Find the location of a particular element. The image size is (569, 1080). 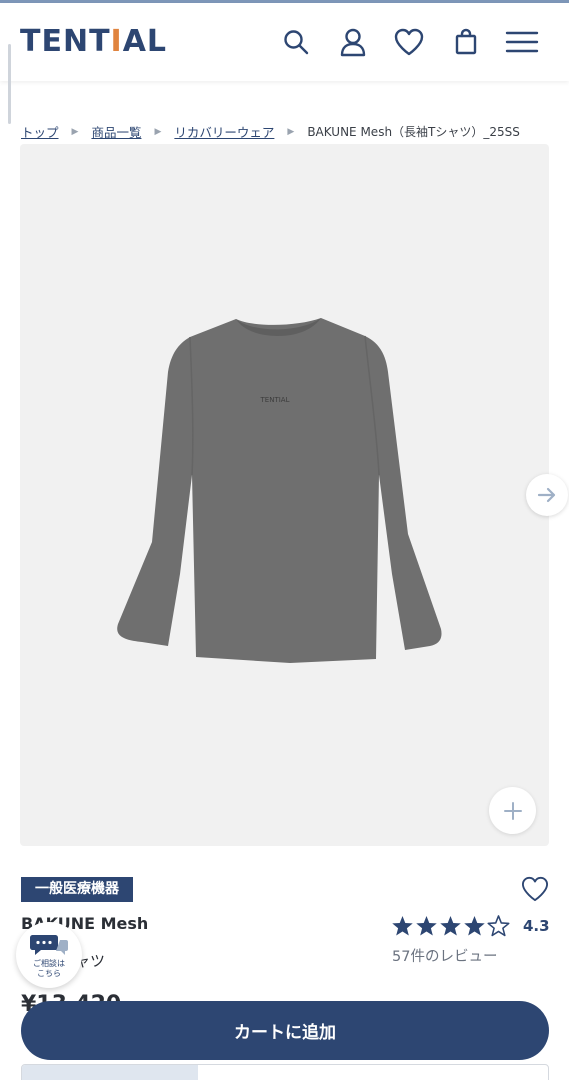

next-image-button is located at coordinates (547, 495).